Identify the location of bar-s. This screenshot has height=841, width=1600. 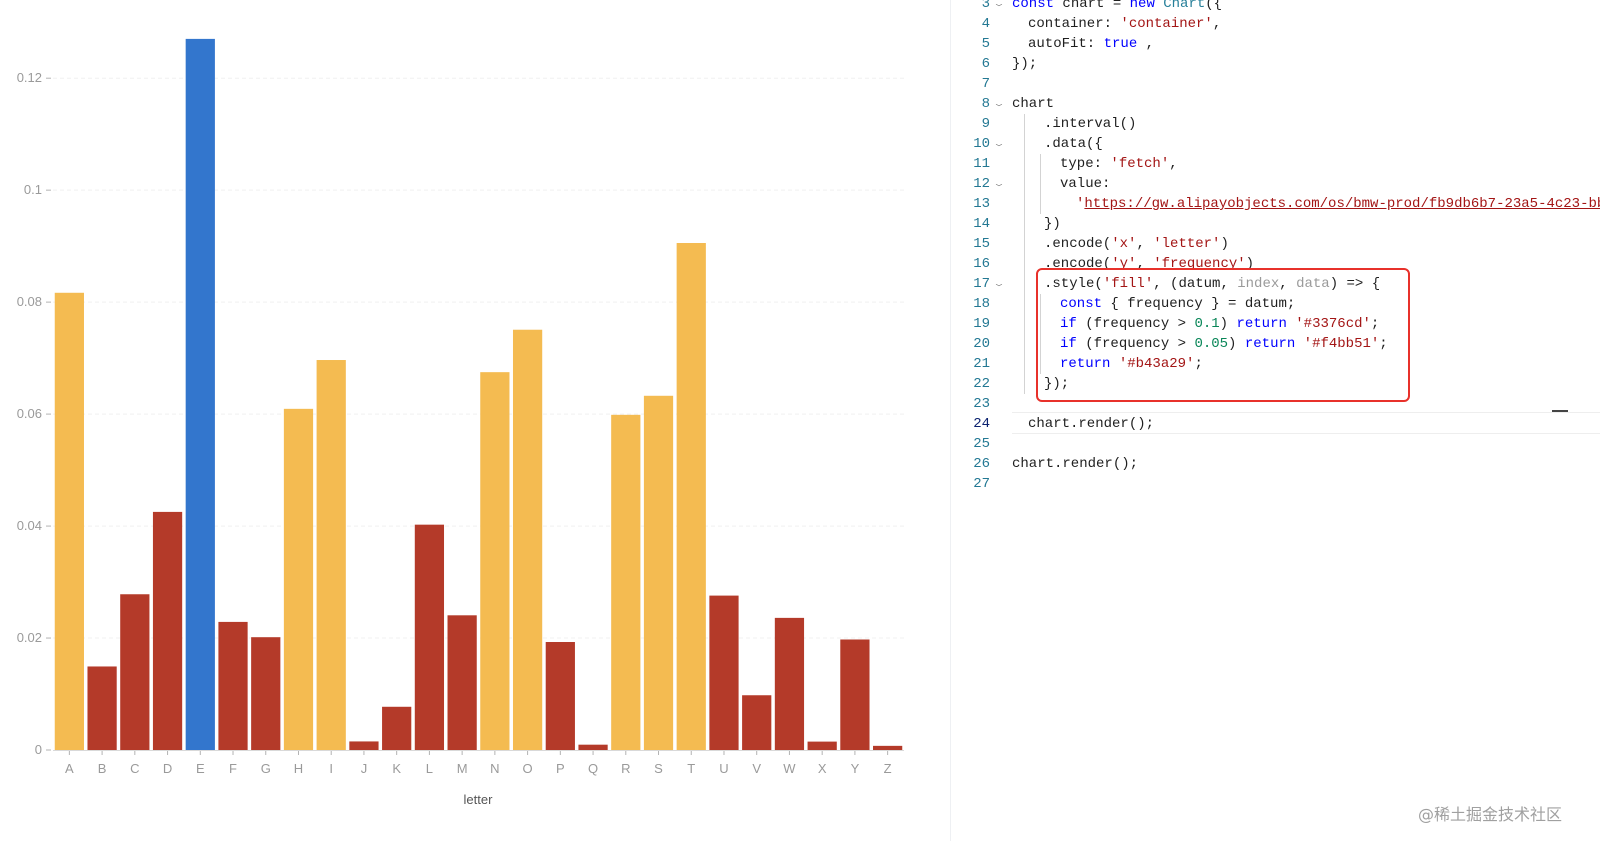
(658, 572).